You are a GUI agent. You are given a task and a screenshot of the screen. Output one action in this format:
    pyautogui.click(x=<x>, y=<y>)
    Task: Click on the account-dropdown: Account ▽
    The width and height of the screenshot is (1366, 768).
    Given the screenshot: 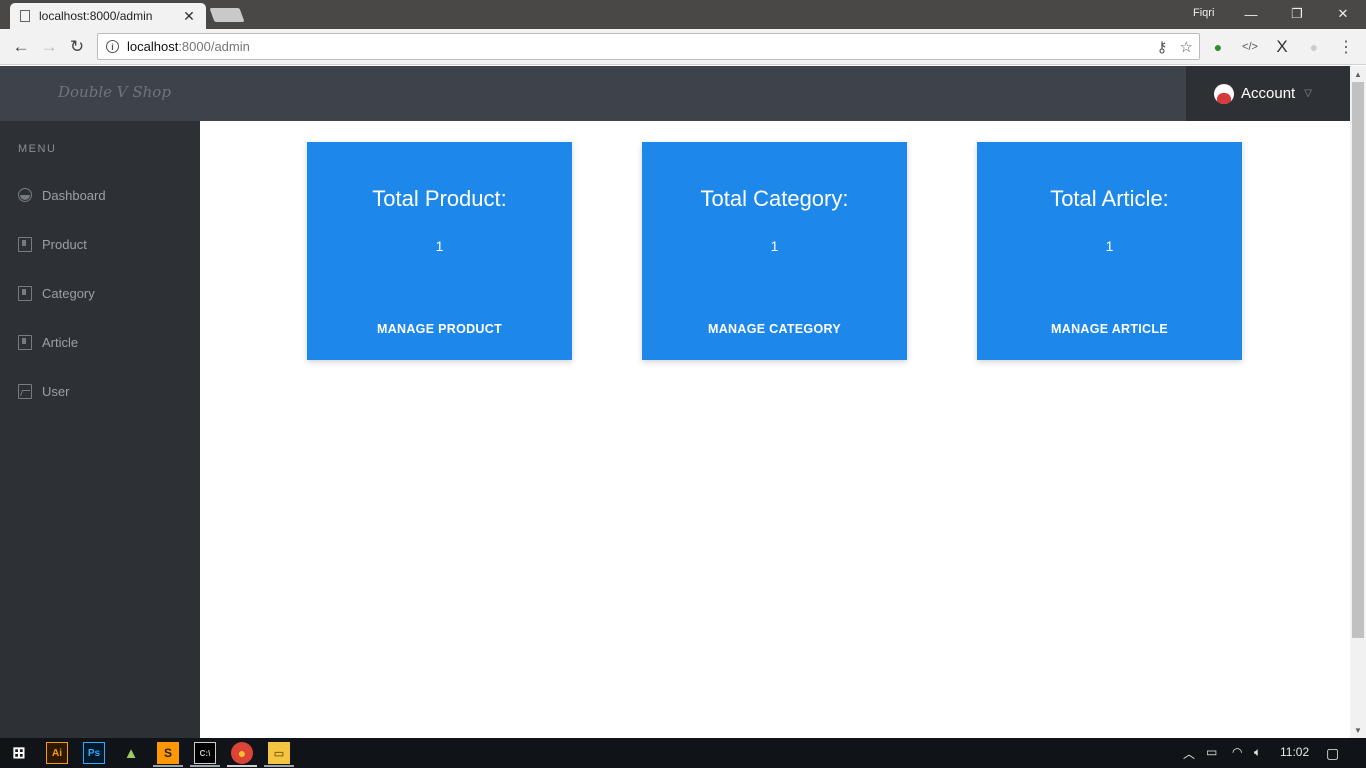 What is the action you would take?
    pyautogui.click(x=1268, y=93)
    